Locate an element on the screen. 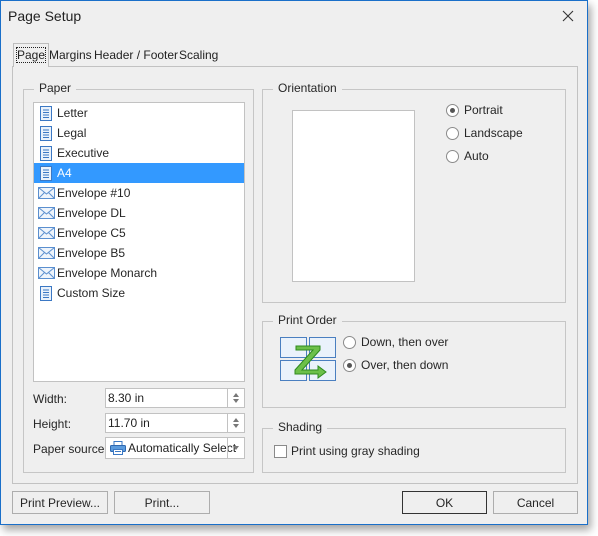 Image resolution: width=598 pixels, height=536 pixels. radio-over-then-down-label: Over, then down is located at coordinates (405, 365).